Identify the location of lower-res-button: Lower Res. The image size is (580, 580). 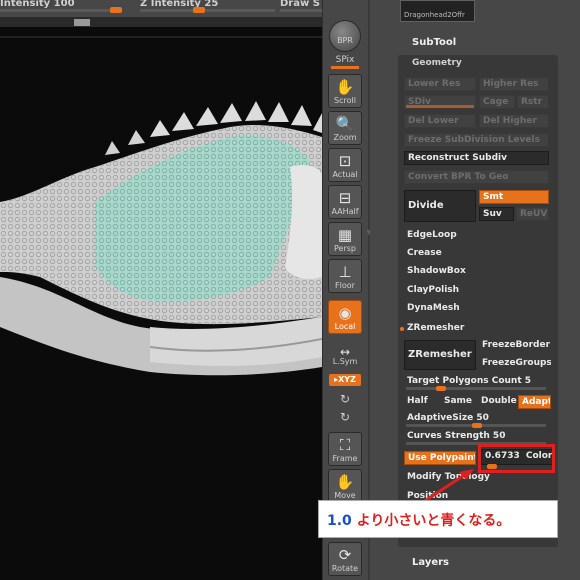
(440, 84).